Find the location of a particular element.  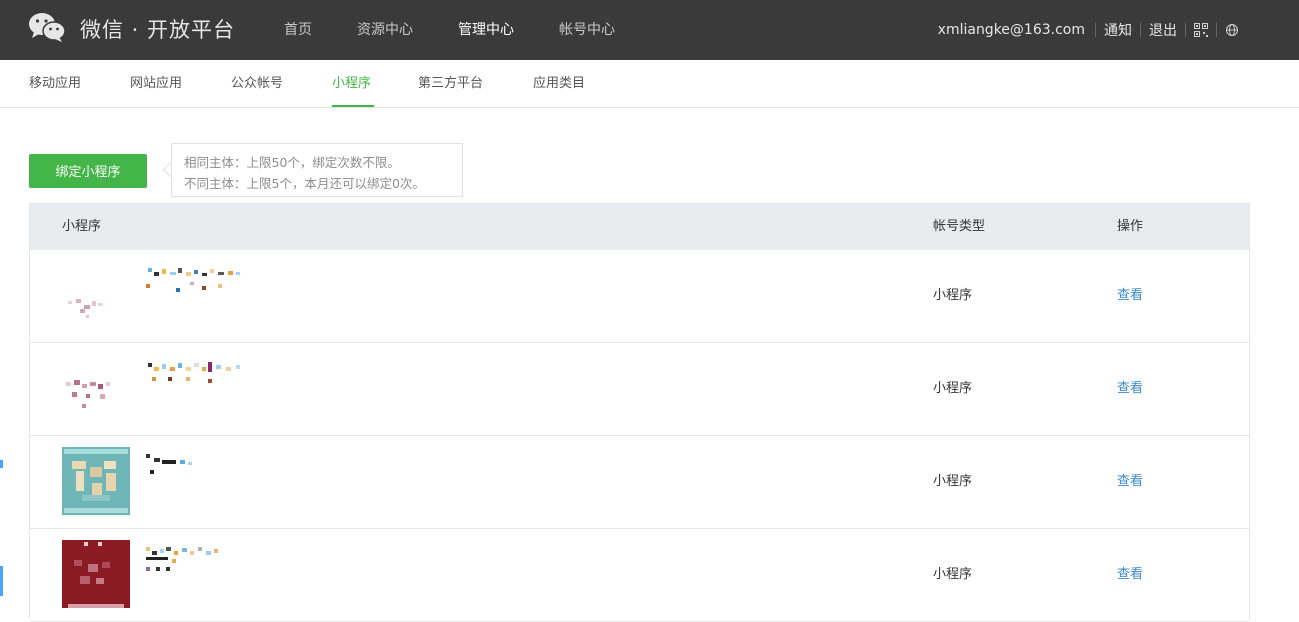

top-nav: 首页 资源中心 管理中心 帐号中心 is located at coordinates (472, 30).